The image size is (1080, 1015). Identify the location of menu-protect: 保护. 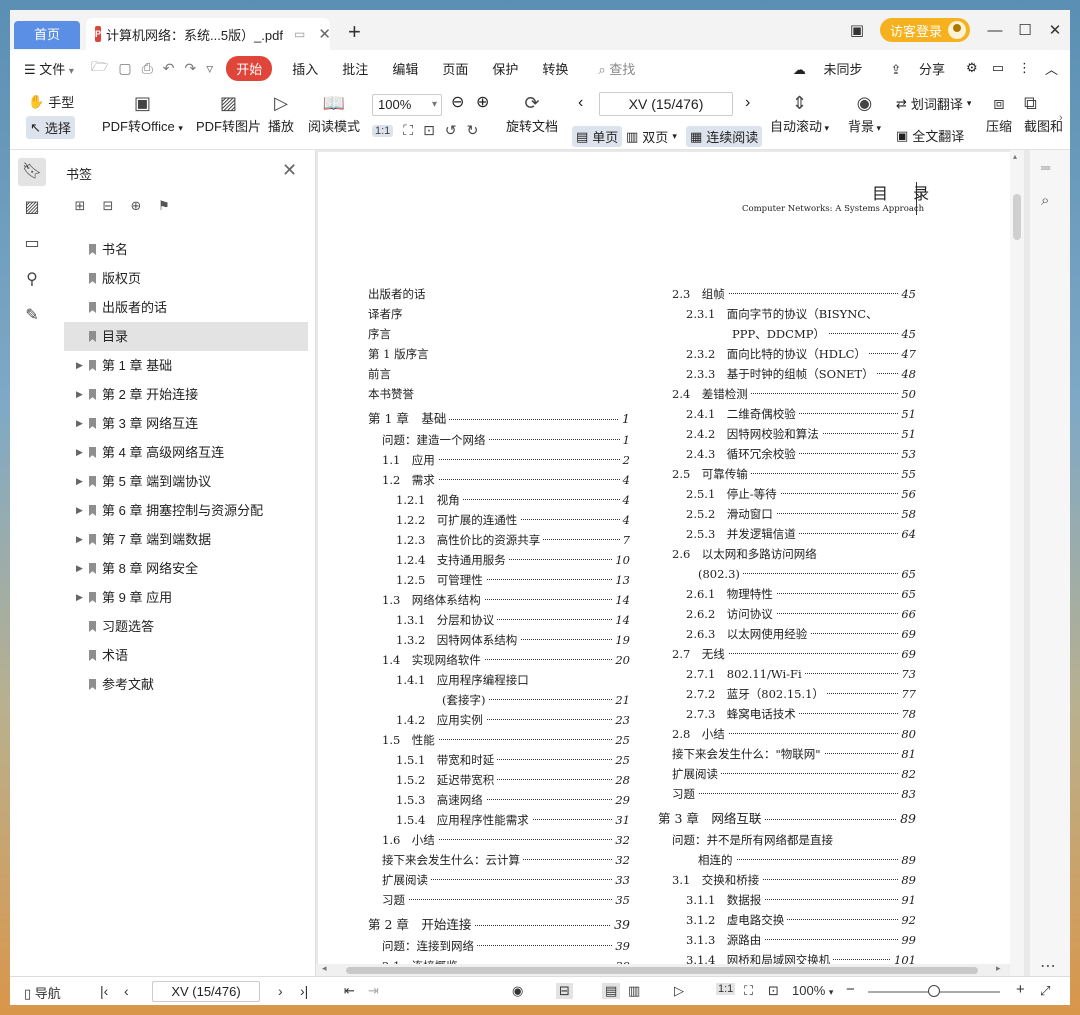
(505, 68).